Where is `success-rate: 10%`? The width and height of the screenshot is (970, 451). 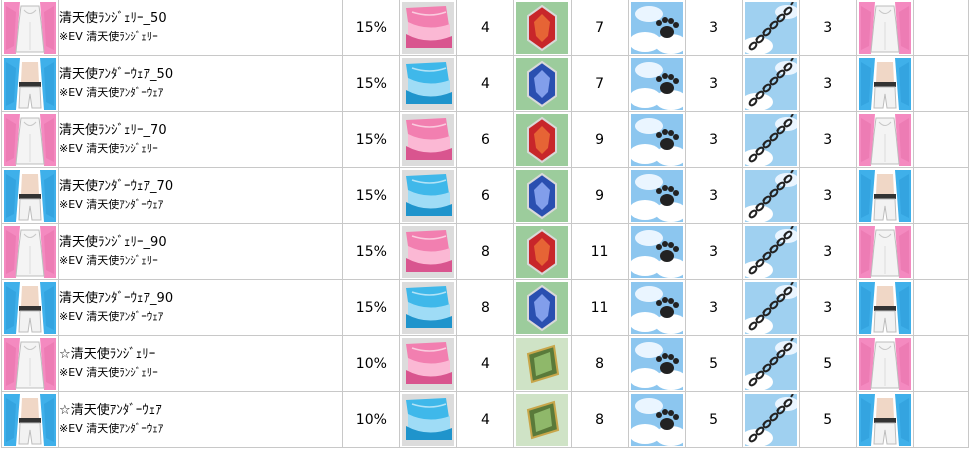
success-rate: 10% is located at coordinates (371, 363).